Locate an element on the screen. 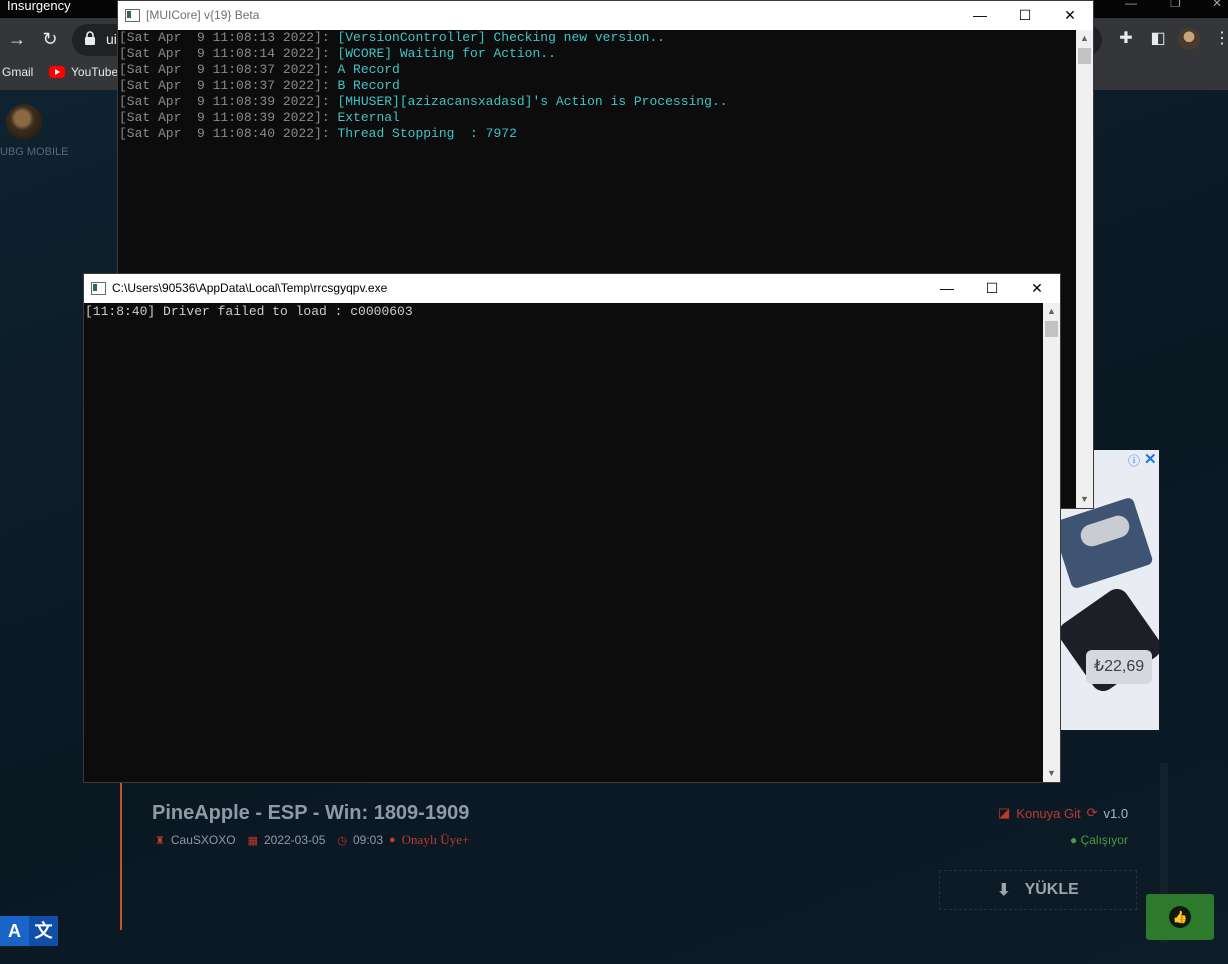 The height and width of the screenshot is (964, 1228). bookmark-label: YouTube is located at coordinates (95, 72).